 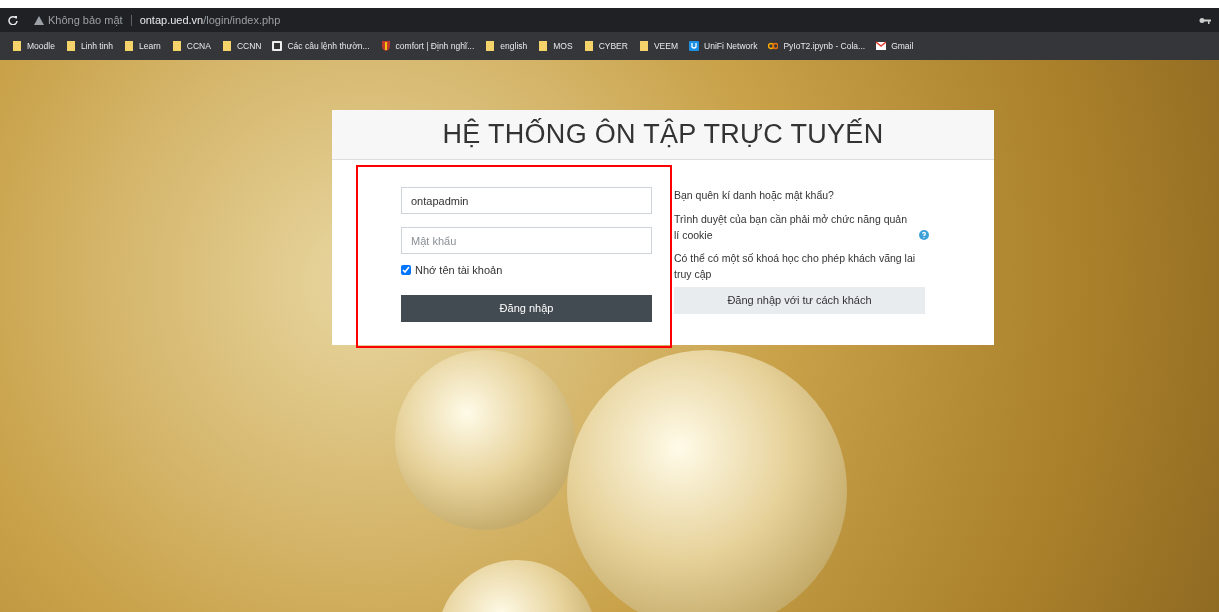 What do you see at coordinates (526, 308) in the screenshot?
I see `login-button: Đăng nhập` at bounding box center [526, 308].